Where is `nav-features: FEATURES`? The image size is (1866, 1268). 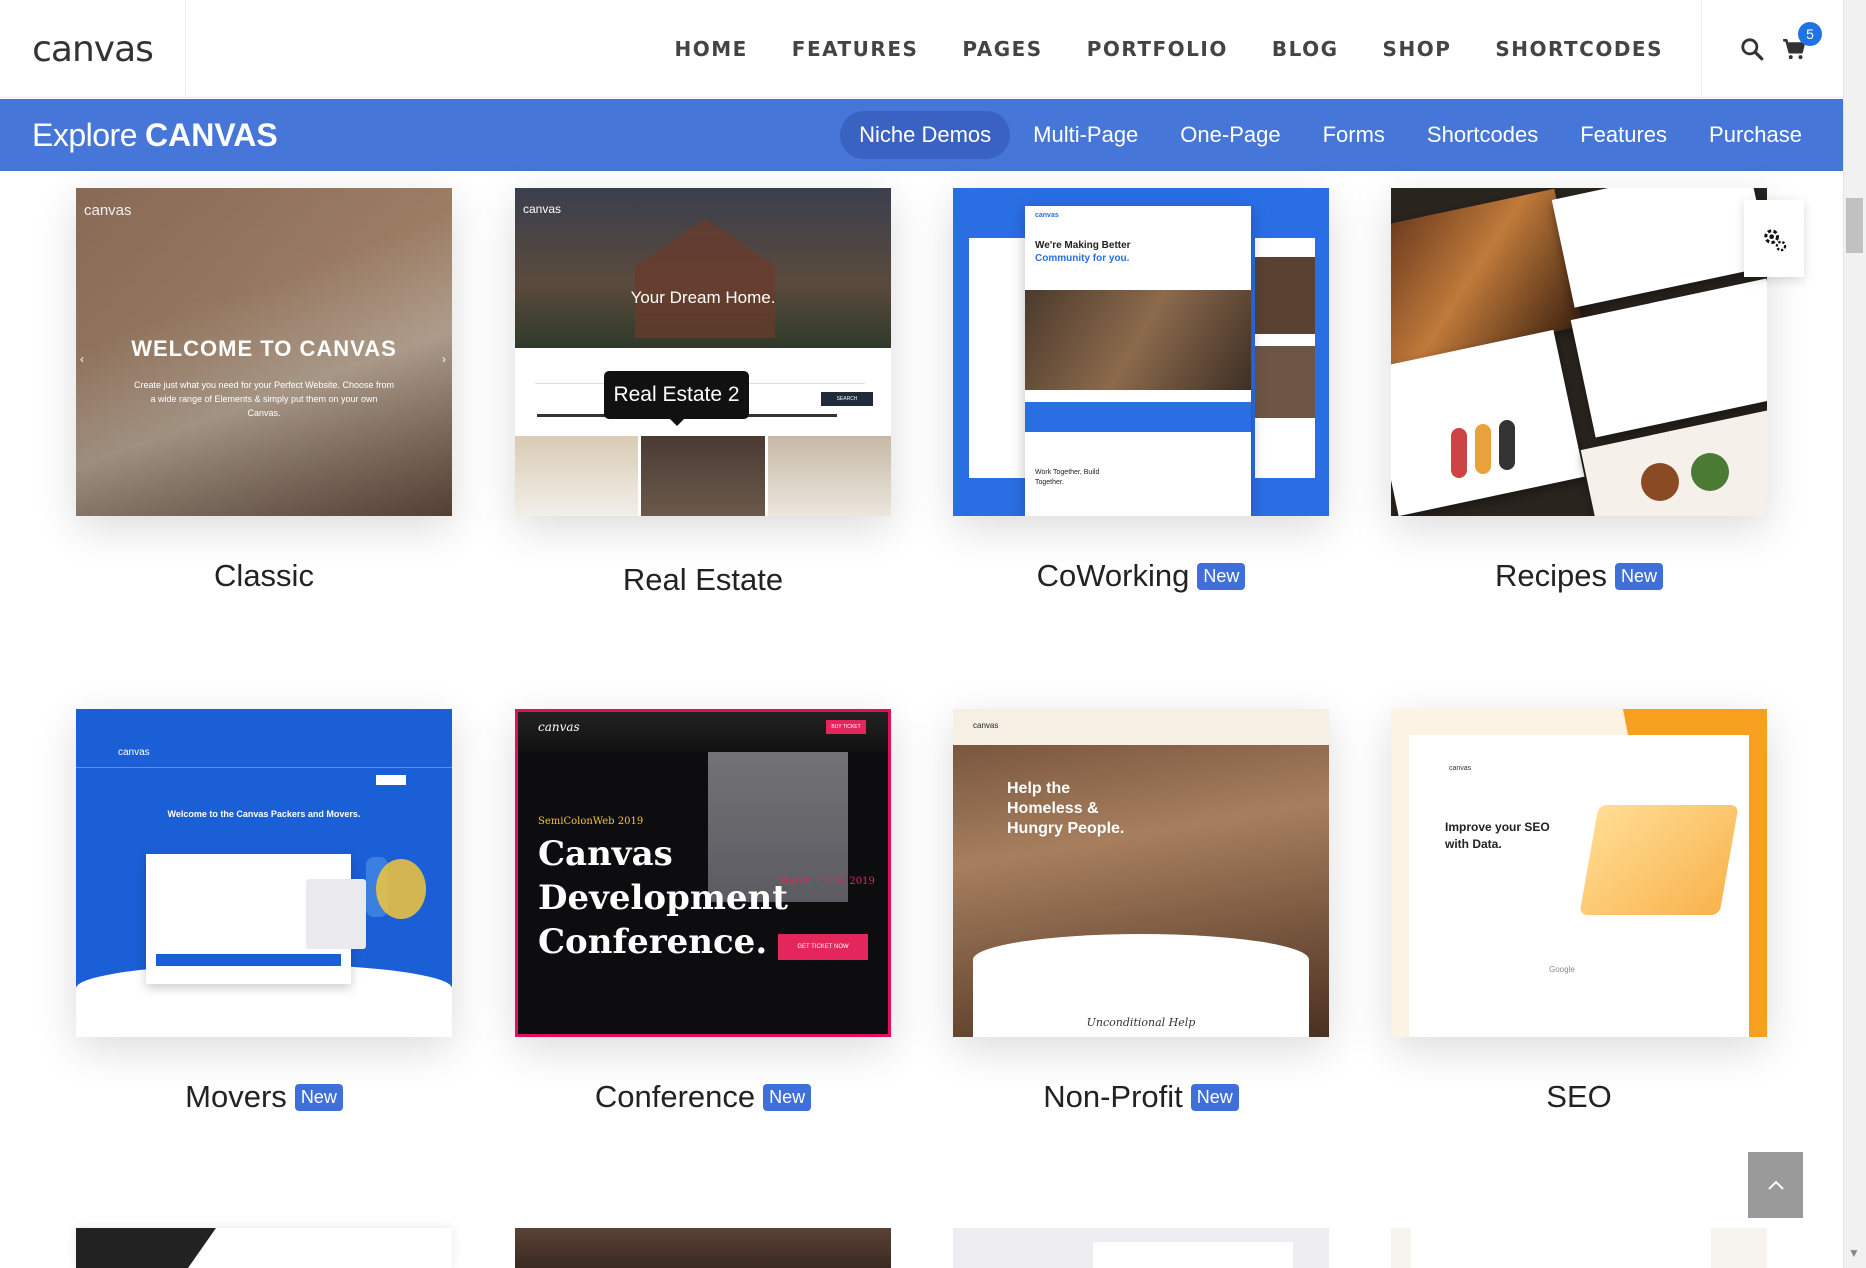 nav-features: FEATURES is located at coordinates (855, 49).